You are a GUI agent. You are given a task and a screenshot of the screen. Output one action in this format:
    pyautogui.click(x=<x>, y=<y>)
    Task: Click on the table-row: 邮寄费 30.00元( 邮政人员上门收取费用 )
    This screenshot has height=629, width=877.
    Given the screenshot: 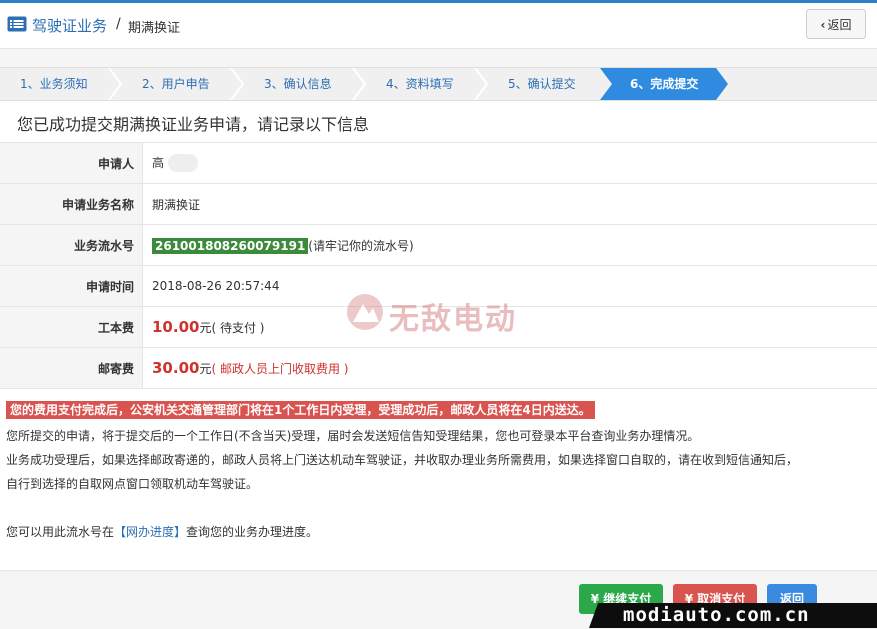 What is the action you would take?
    pyautogui.click(x=438, y=368)
    